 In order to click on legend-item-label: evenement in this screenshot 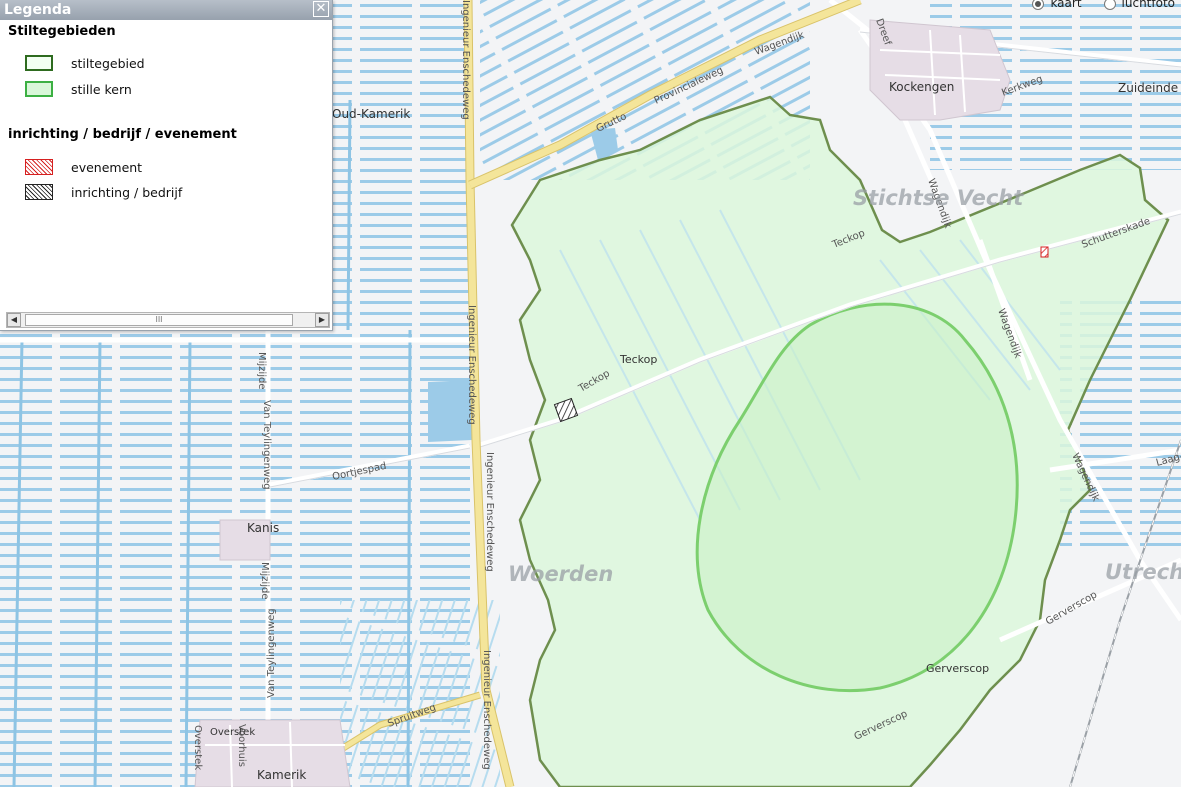, I will do `click(107, 167)`.